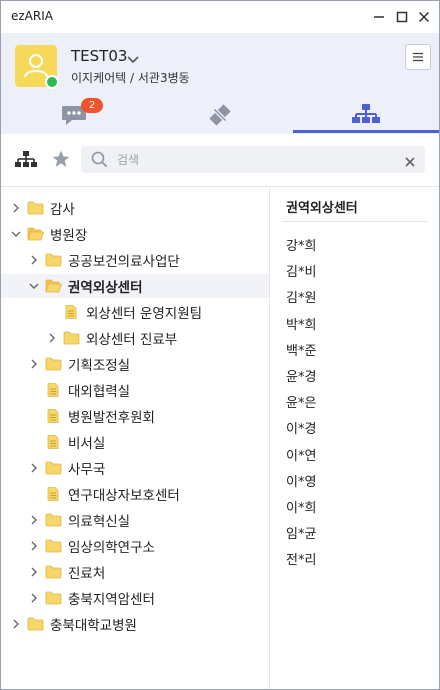  What do you see at coordinates (220, 17) in the screenshot?
I see `title-bar: ezARIA` at bounding box center [220, 17].